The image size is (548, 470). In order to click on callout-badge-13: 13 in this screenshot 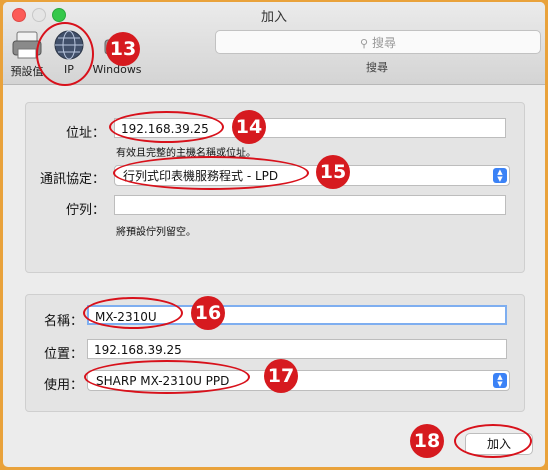, I will do `click(123, 49)`.